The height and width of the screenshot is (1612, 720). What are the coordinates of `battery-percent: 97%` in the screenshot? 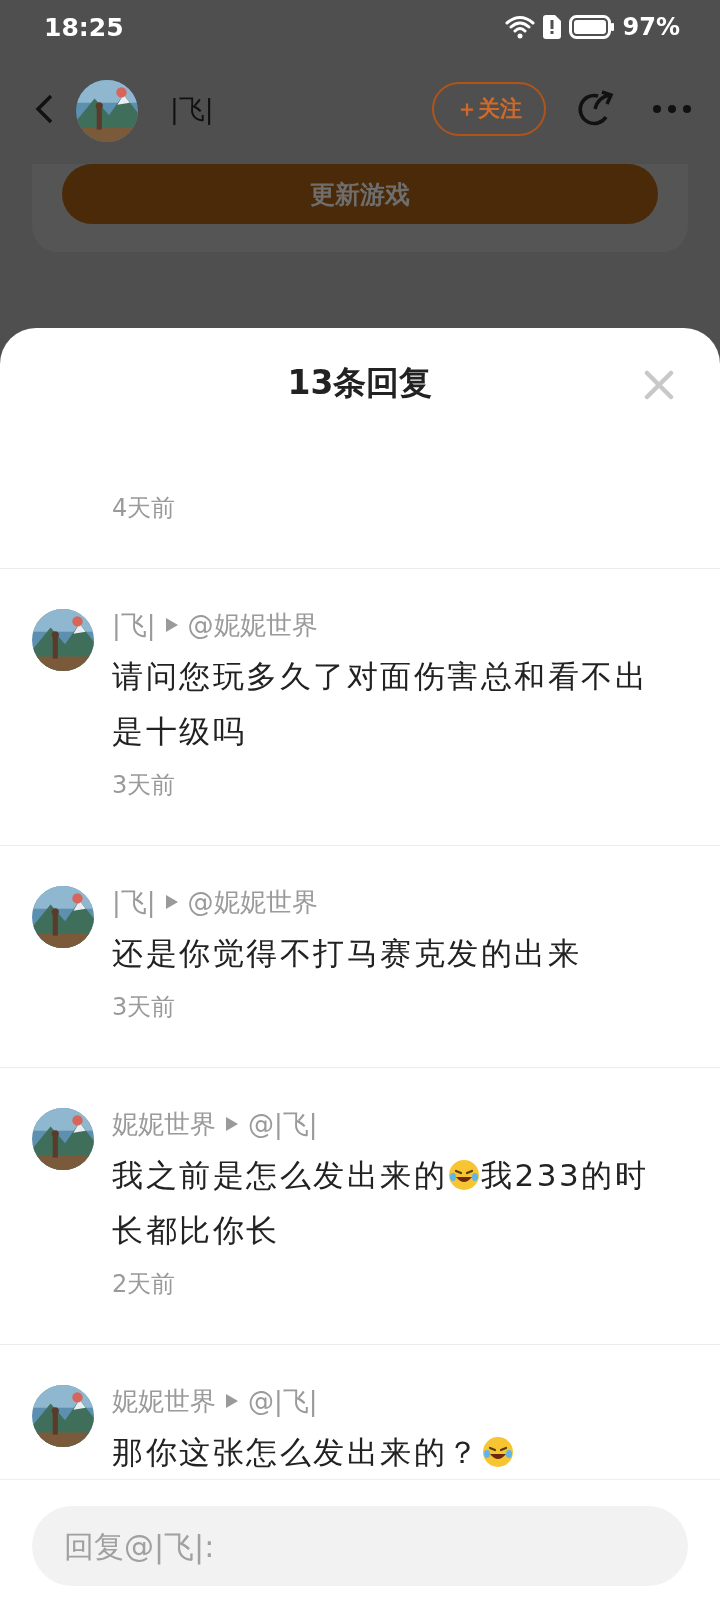 It's located at (651, 27).